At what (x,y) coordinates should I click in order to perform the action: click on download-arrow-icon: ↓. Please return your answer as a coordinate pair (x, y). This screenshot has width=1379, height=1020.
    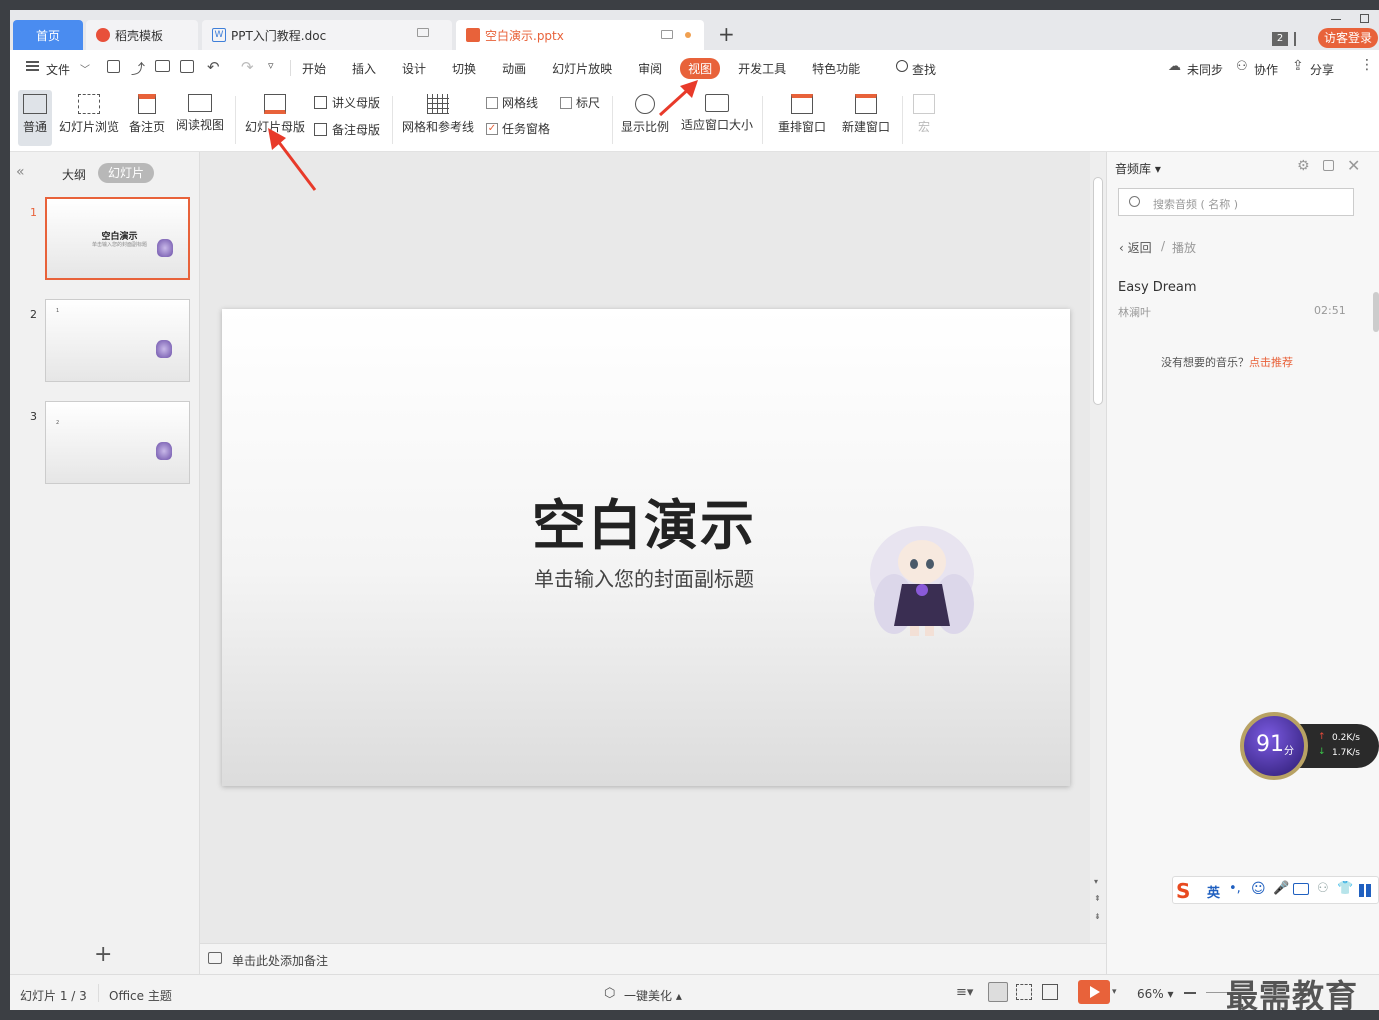
    Looking at the image, I should click on (1322, 752).